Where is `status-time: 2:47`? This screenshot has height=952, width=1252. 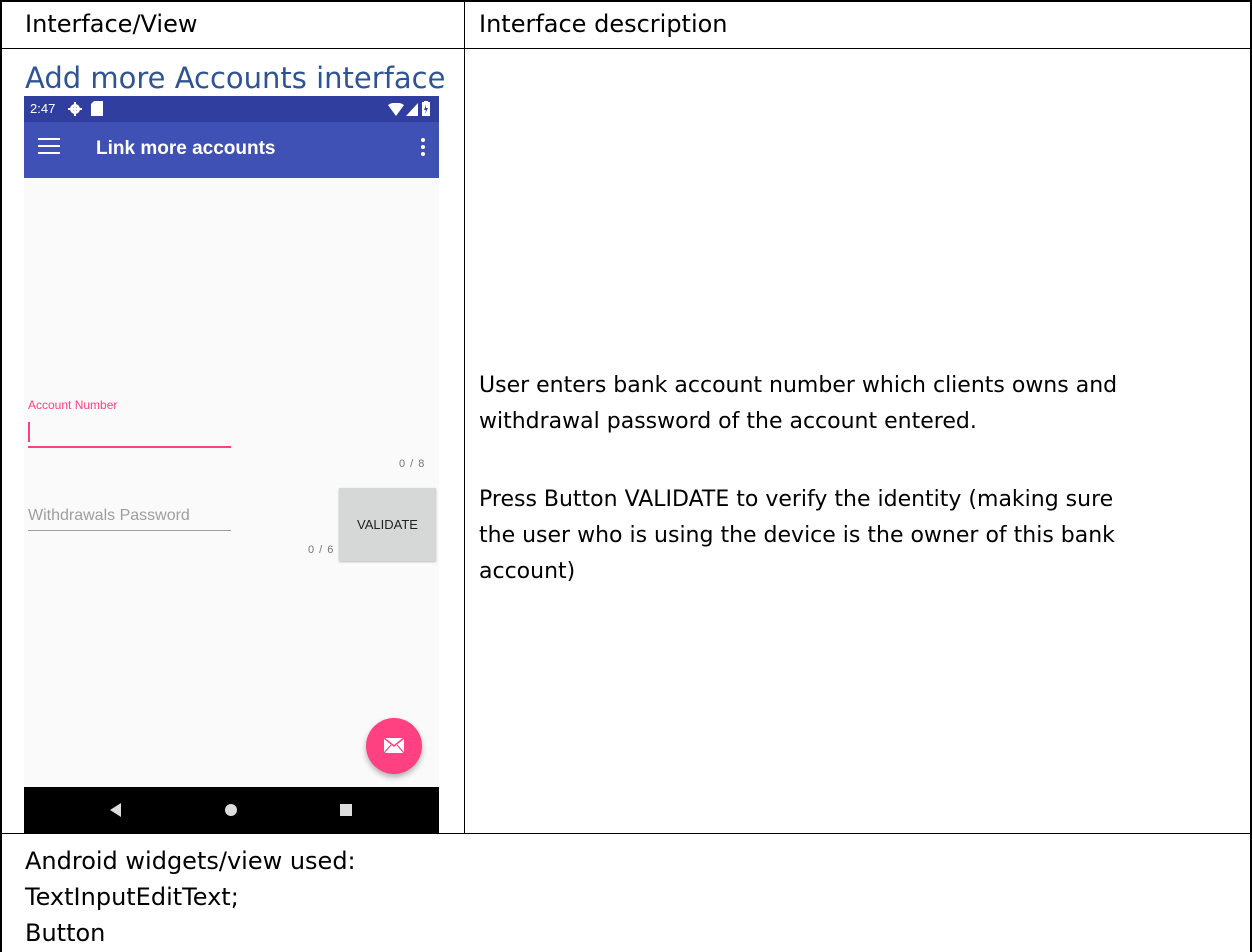
status-time: 2:47 is located at coordinates (43, 108).